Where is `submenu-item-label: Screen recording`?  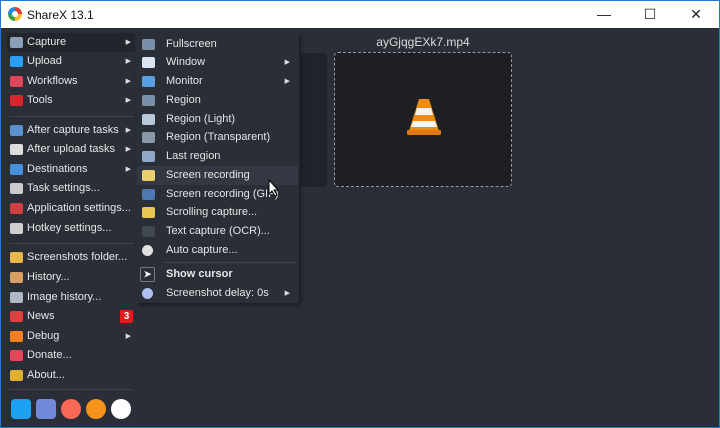 submenu-item-label: Screen recording is located at coordinates (208, 175).